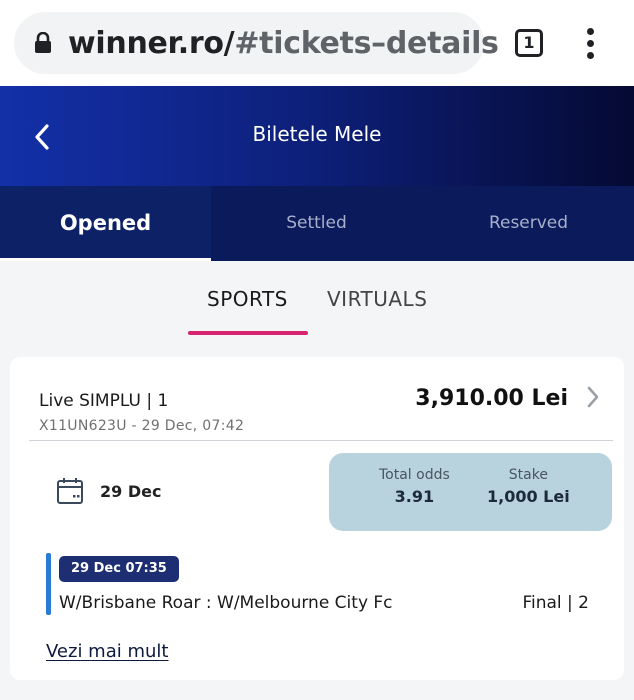 Image resolution: width=634 pixels, height=700 pixels. Describe the element at coordinates (590, 44) in the screenshot. I see `more-vert-icon` at that location.